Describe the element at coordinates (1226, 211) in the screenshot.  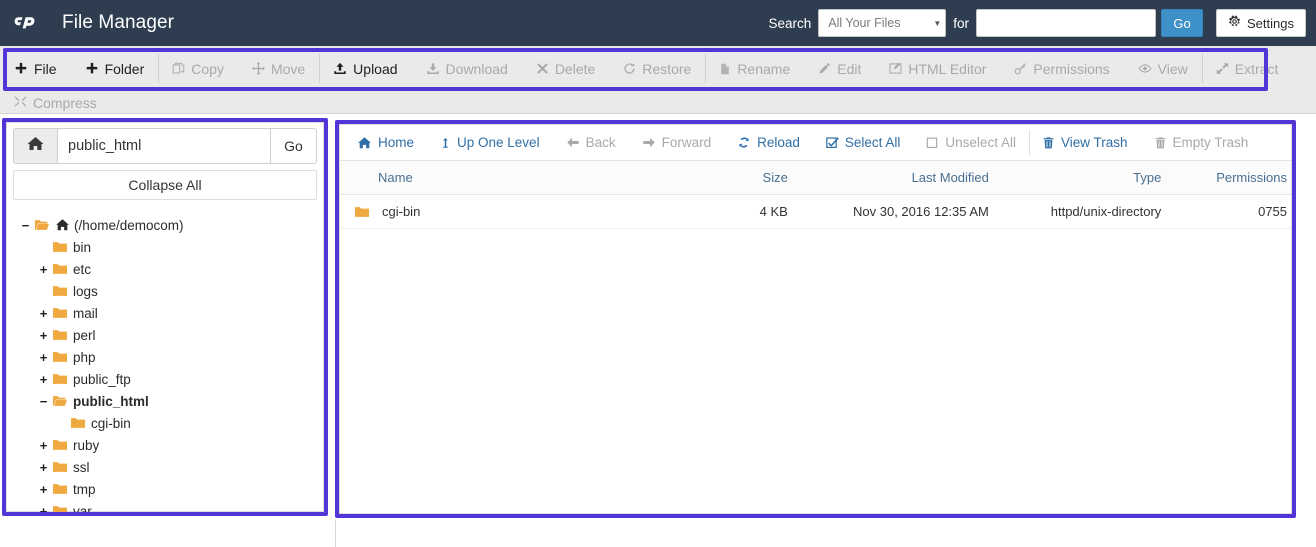
I see `cell-permissions: 0755` at that location.